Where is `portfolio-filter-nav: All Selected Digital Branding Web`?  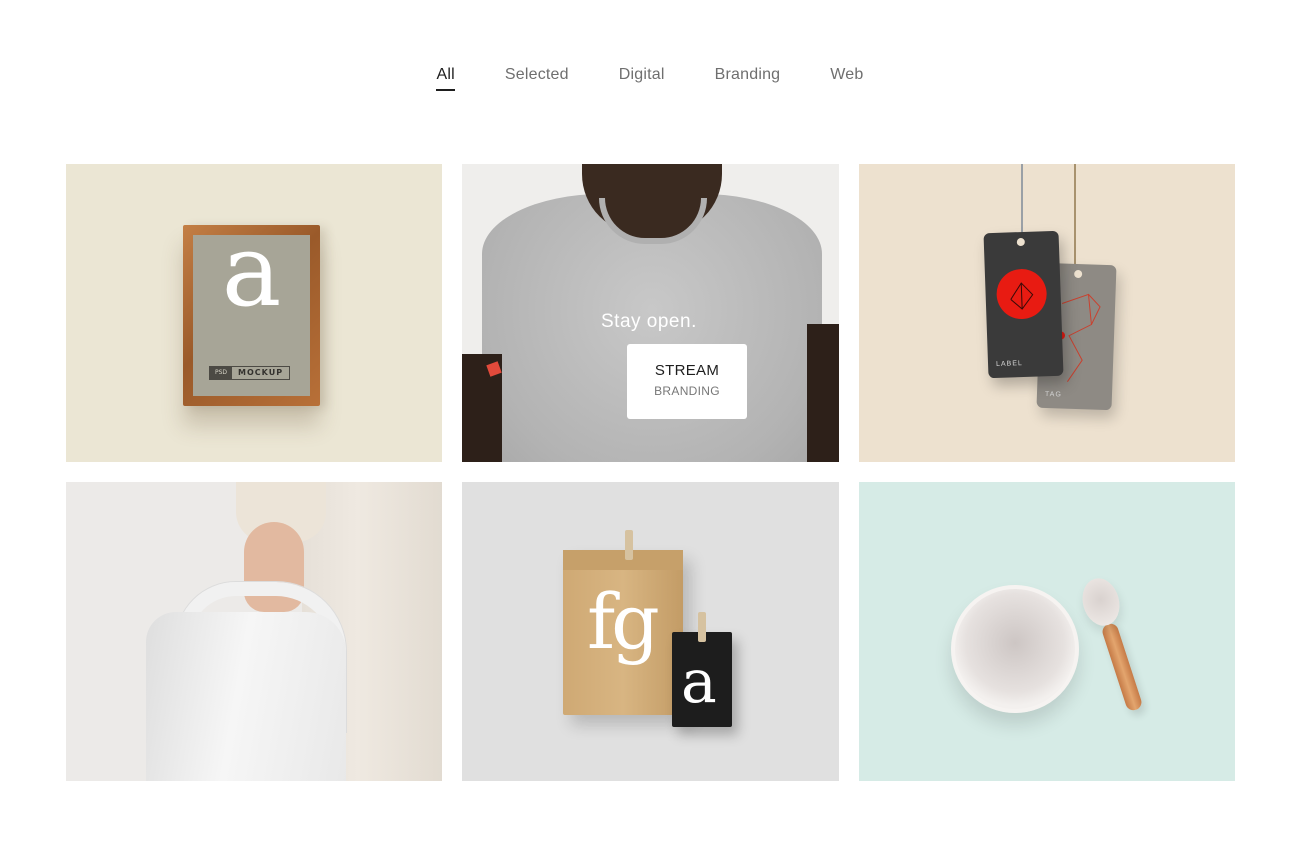
portfolio-filter-nav: All Selected Digital Branding Web is located at coordinates (650, 78).